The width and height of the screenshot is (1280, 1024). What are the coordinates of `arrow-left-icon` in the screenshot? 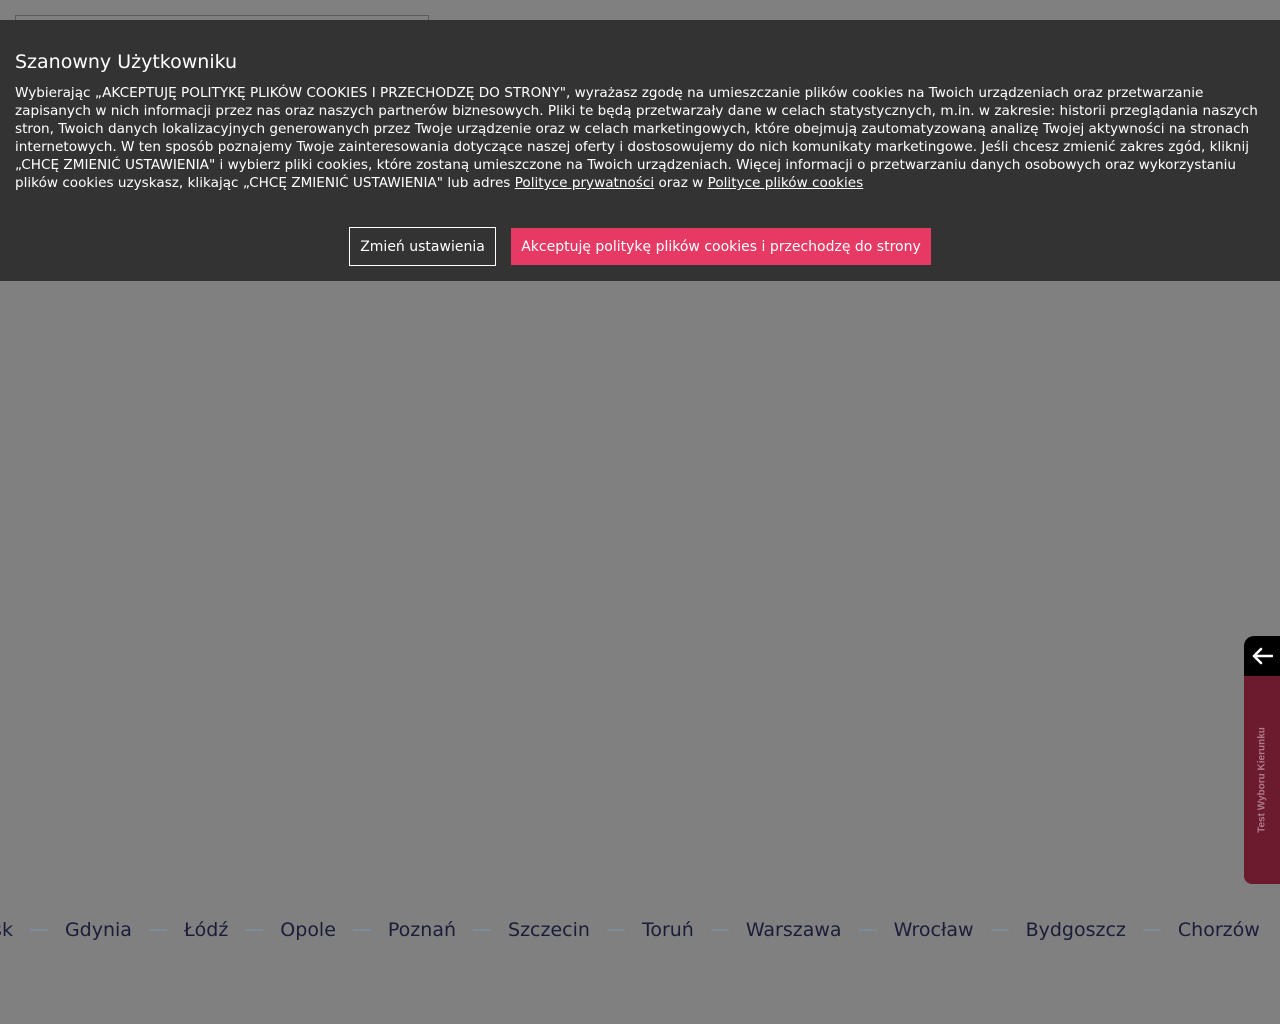 It's located at (1262, 656).